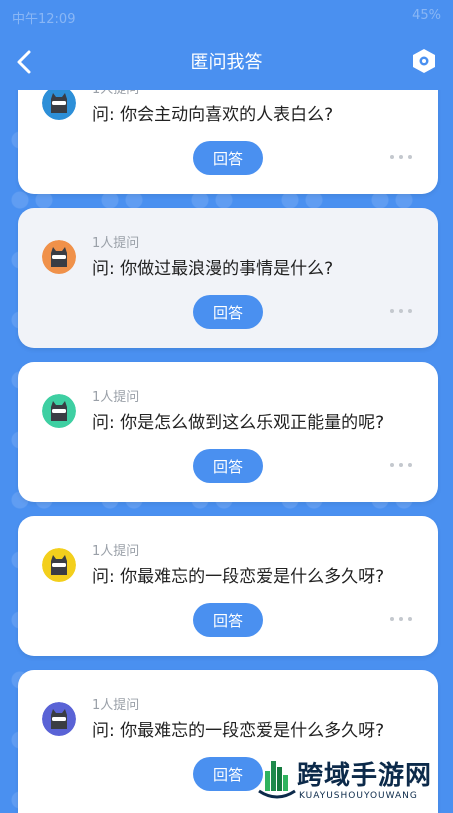 The height and width of the screenshot is (813, 453). I want to click on page-title: 匿问我答, so click(226, 62).